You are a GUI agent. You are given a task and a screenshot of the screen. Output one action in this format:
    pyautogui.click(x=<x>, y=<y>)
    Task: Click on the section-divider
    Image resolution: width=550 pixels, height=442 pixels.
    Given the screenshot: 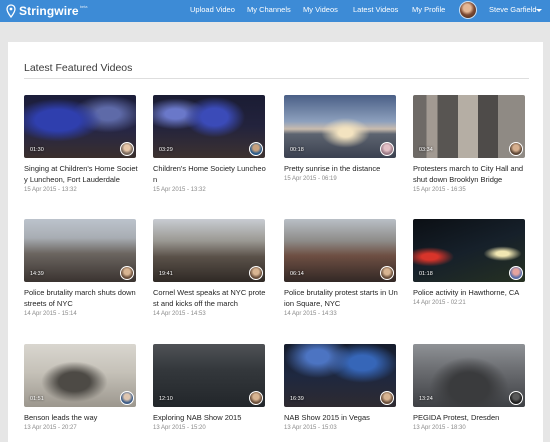 What is the action you would take?
    pyautogui.click(x=276, y=78)
    